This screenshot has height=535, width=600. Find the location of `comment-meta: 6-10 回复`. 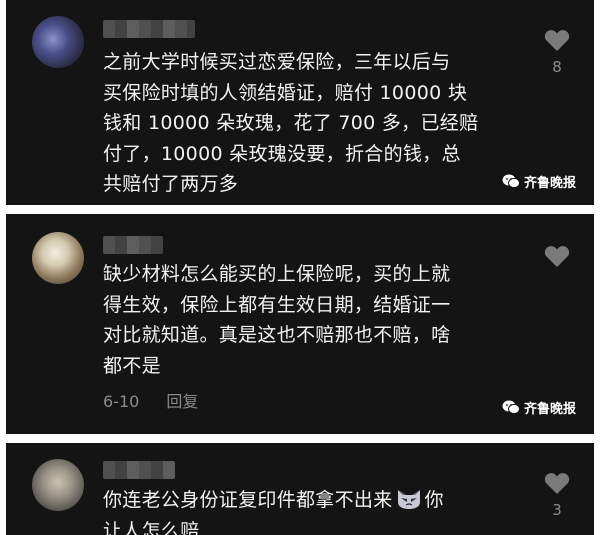

comment-meta: 6-10 回复 is located at coordinates (161, 400).